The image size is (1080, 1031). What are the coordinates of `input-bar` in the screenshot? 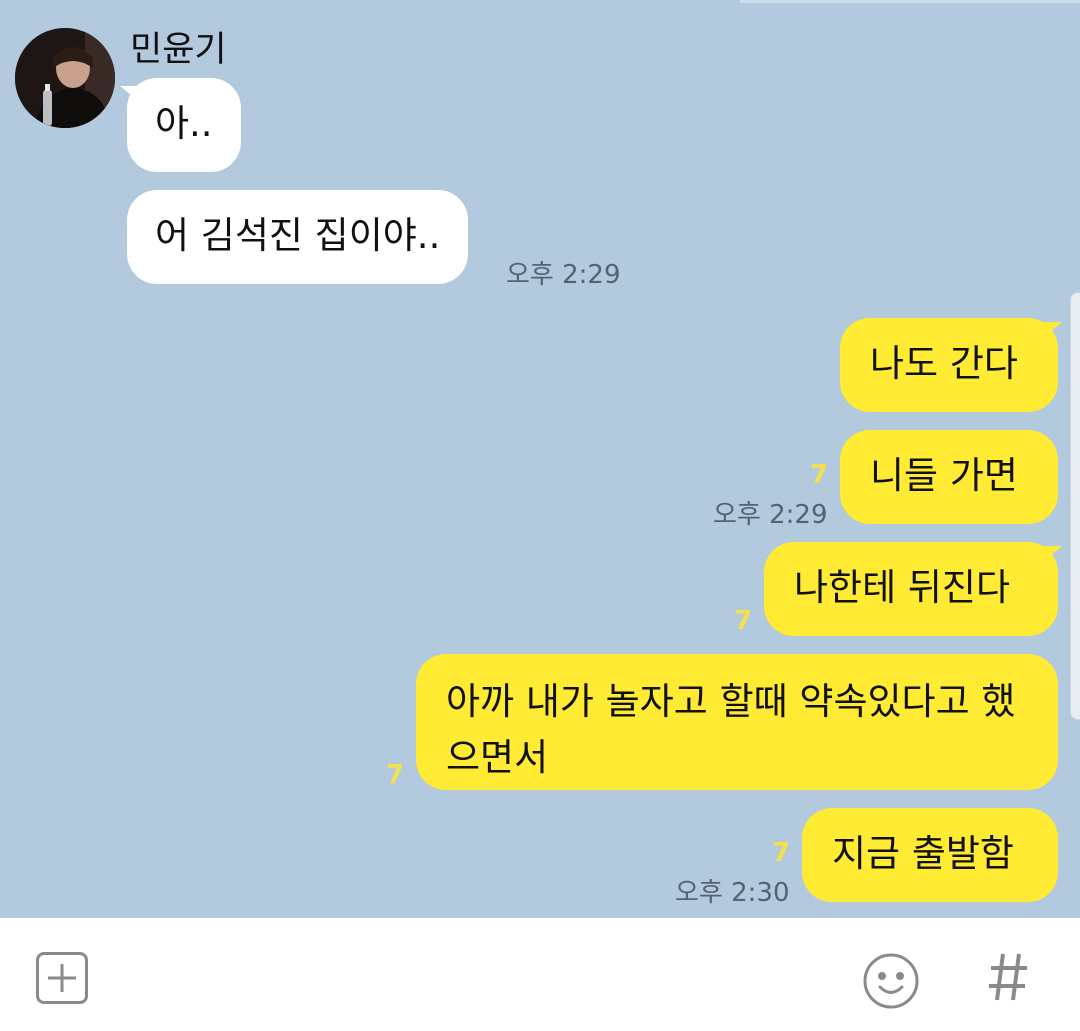 It's located at (540, 974).